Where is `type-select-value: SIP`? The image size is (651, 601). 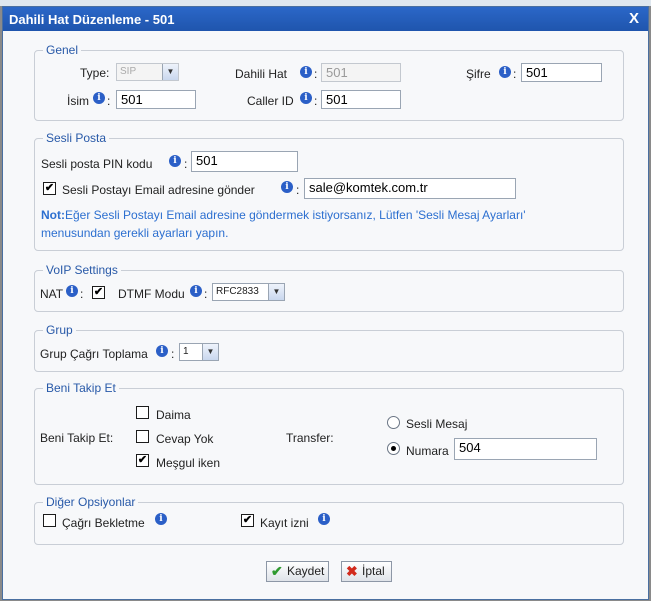 type-select-value: SIP is located at coordinates (128, 71).